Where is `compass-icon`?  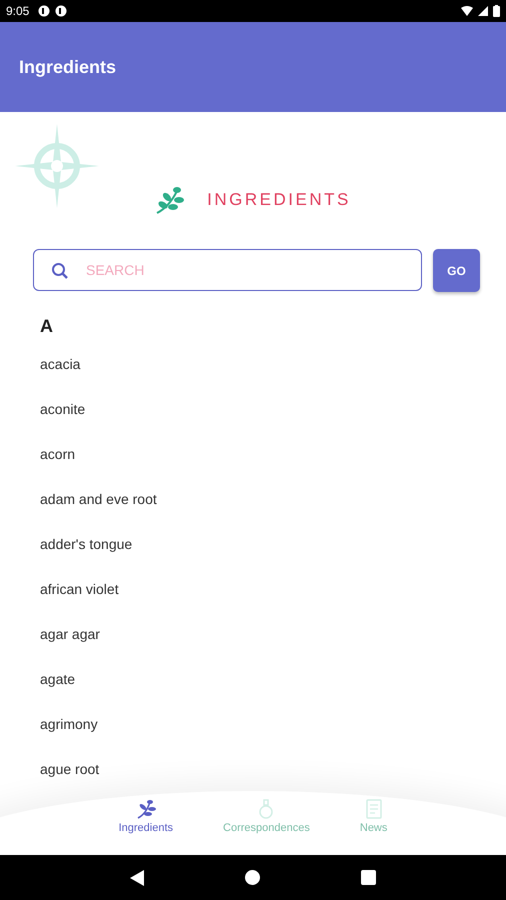
compass-icon is located at coordinates (57, 166).